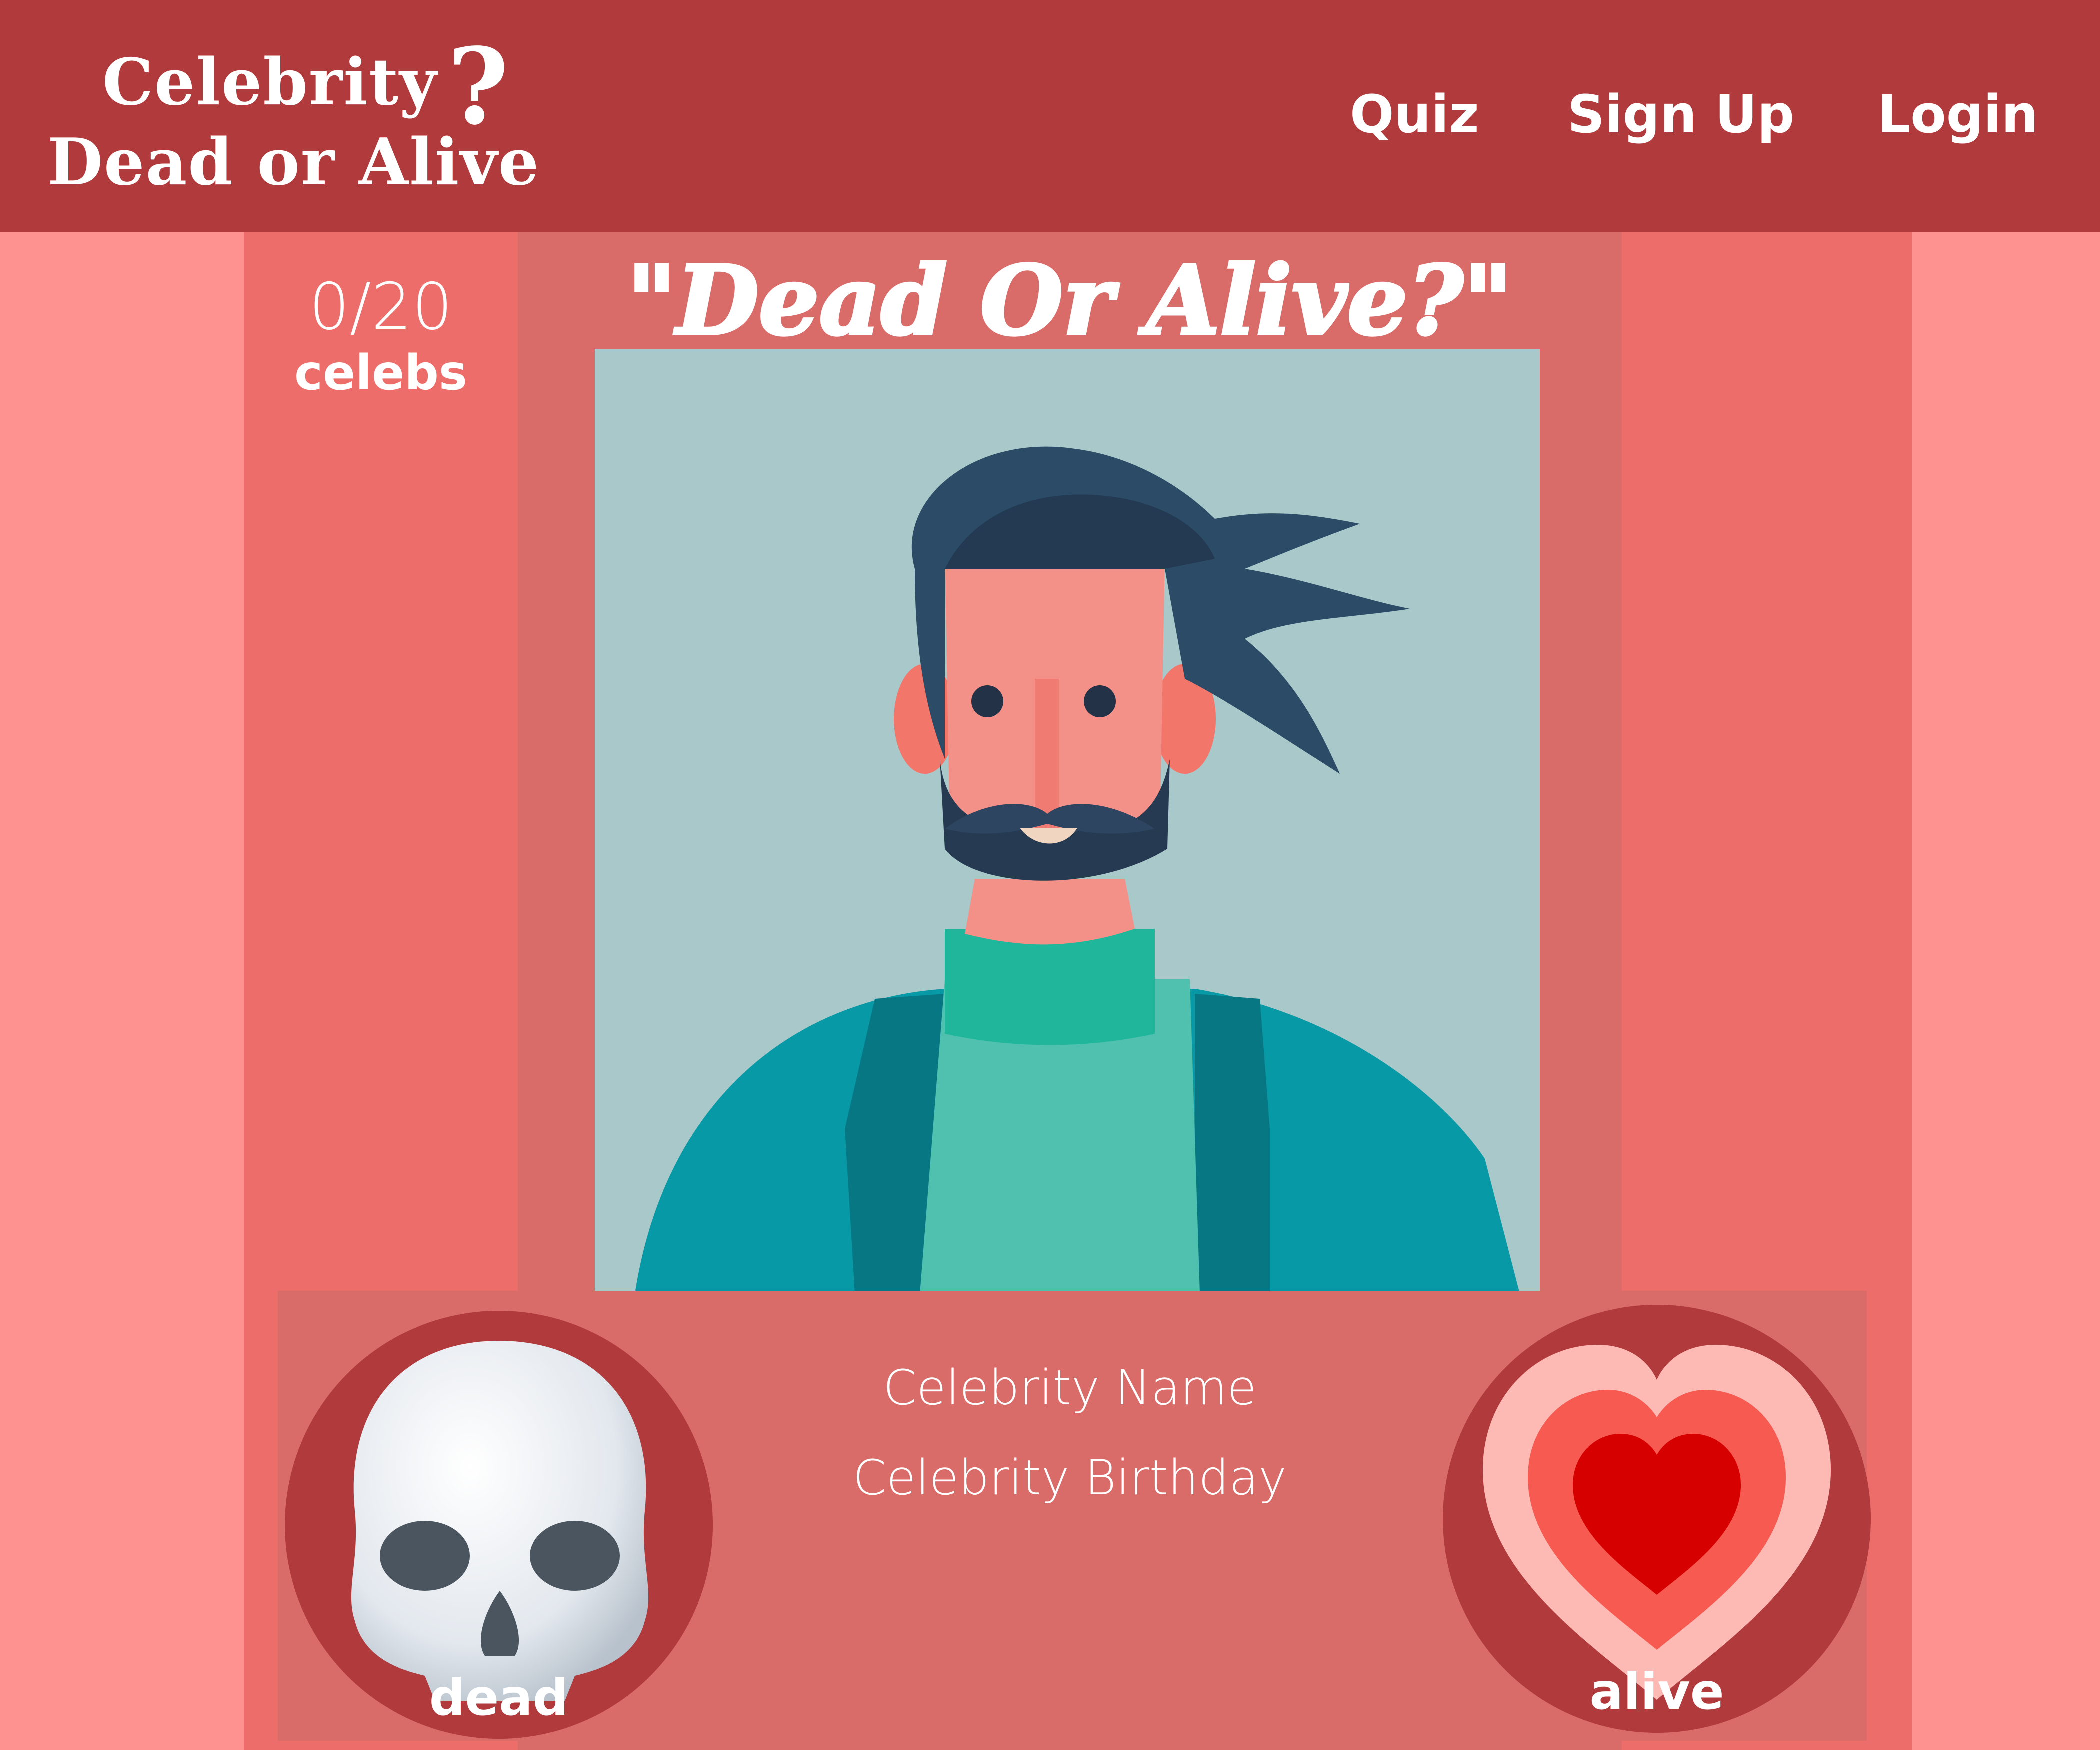  I want to click on logo-line-2: Dead or Alive, so click(294, 162).